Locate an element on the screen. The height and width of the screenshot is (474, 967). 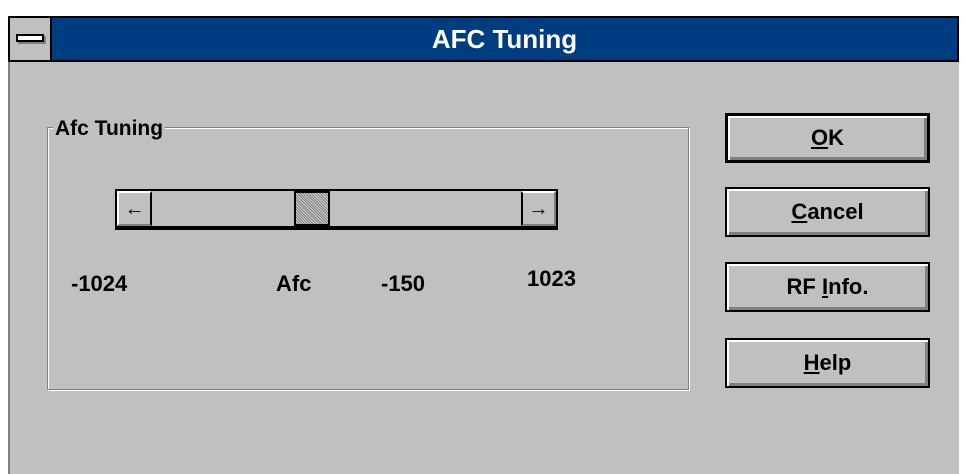
ok-label-rest: K is located at coordinates (836, 137).